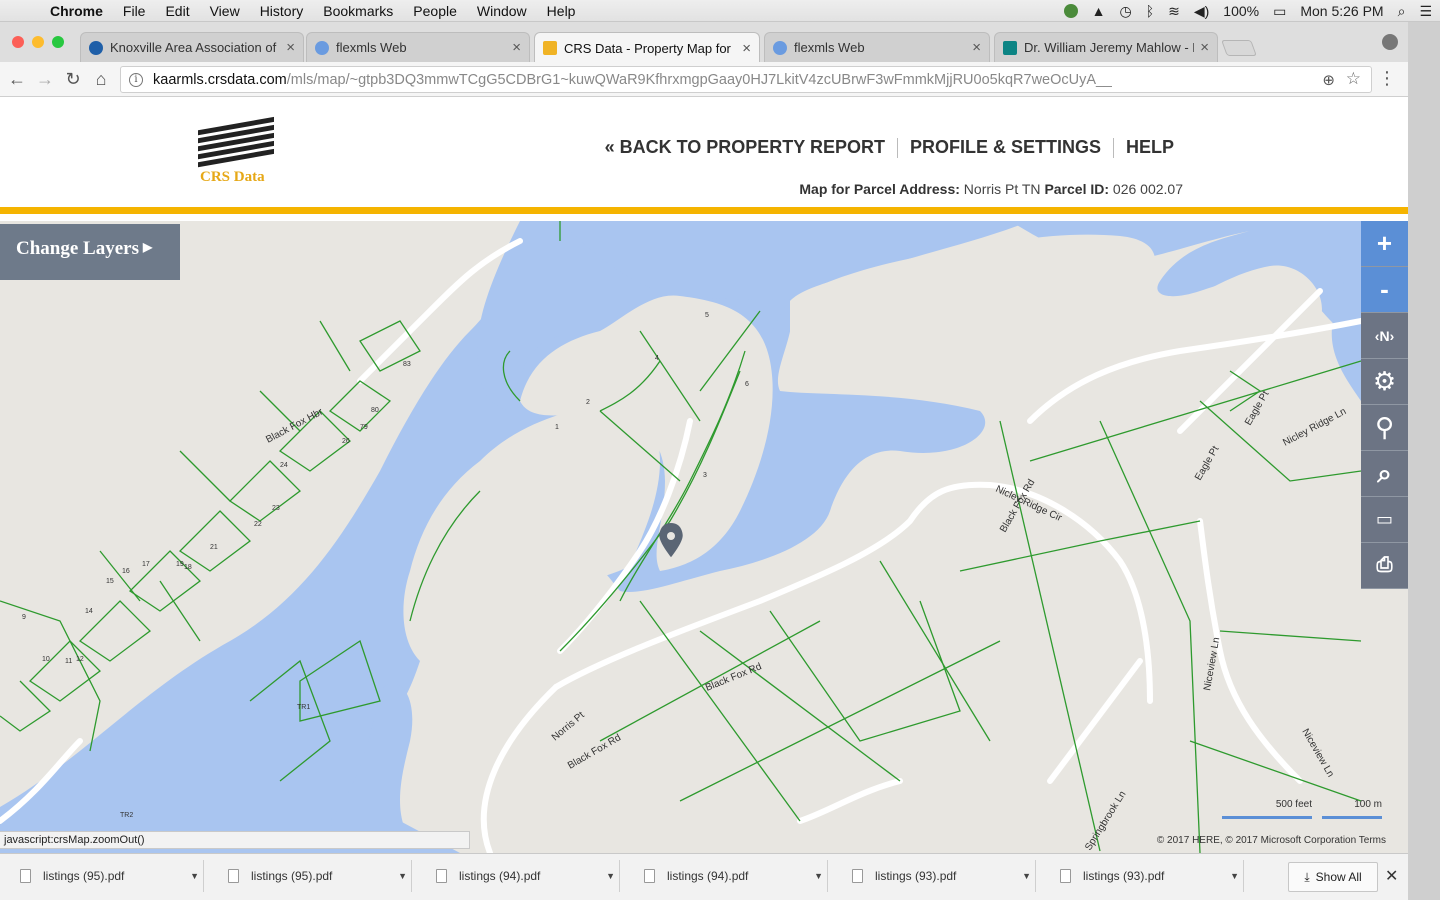 The image size is (1440, 900). I want to click on volume-icon: ◀), so click(1201, 11).